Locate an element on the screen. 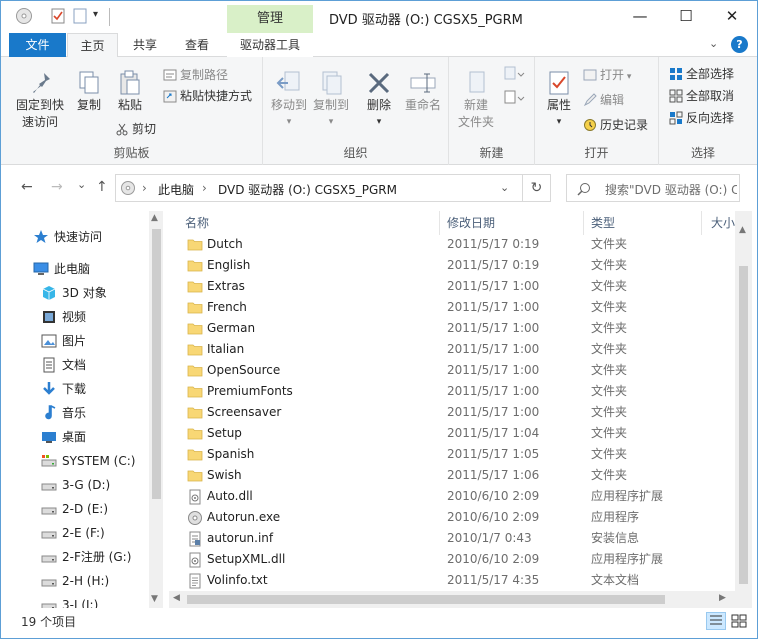  pin-to-quick-access-button: 固定到快 速访问 is located at coordinates (40, 100).